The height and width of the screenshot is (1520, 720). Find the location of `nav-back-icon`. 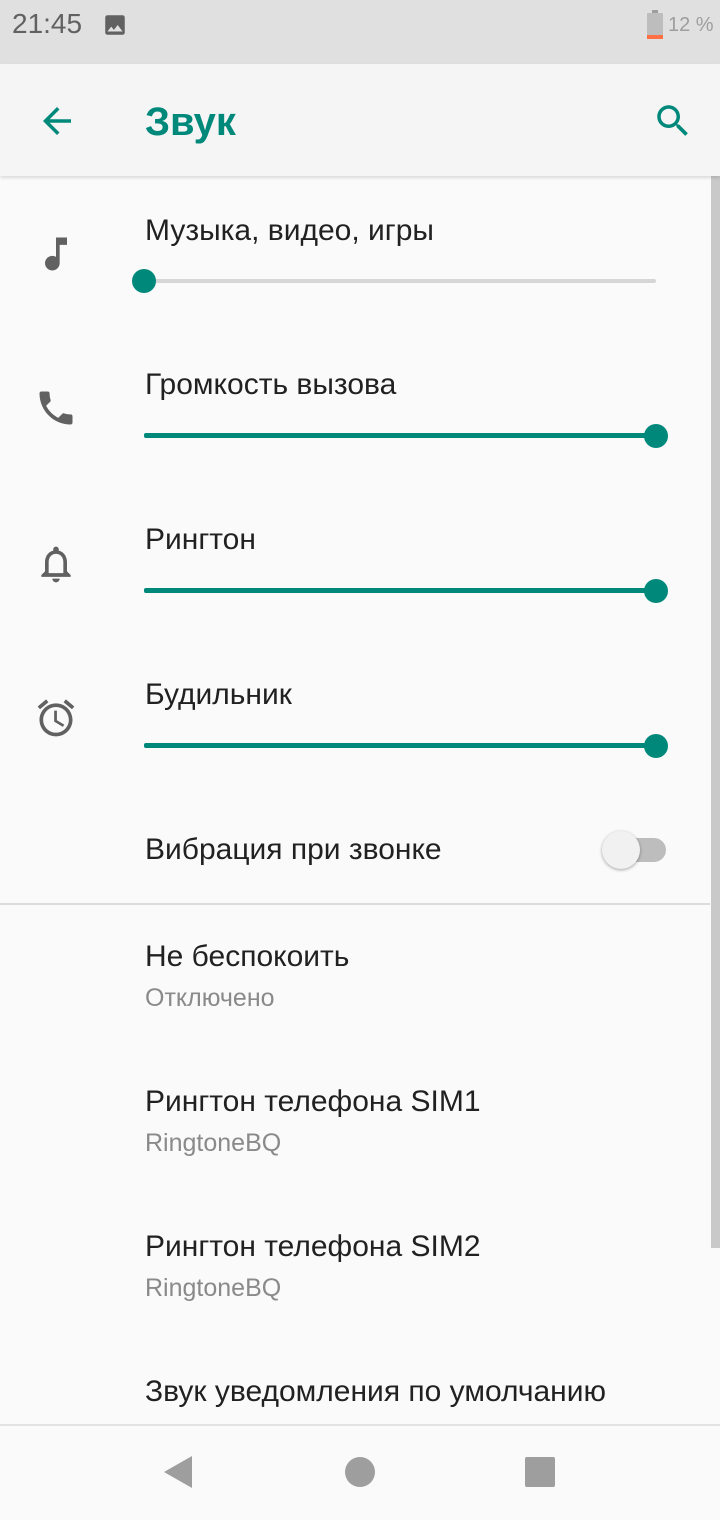

nav-back-icon is located at coordinates (177, 1474).